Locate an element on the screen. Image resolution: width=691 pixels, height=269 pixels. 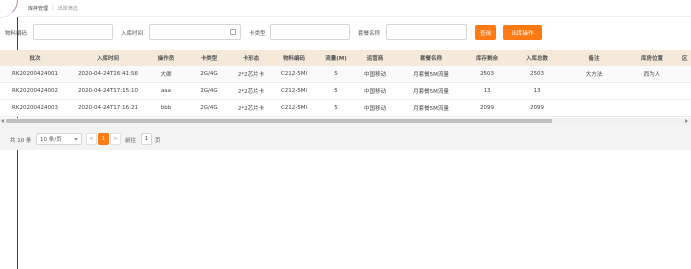
breadcrumb-inventory: 库存管理 is located at coordinates (38, 8).